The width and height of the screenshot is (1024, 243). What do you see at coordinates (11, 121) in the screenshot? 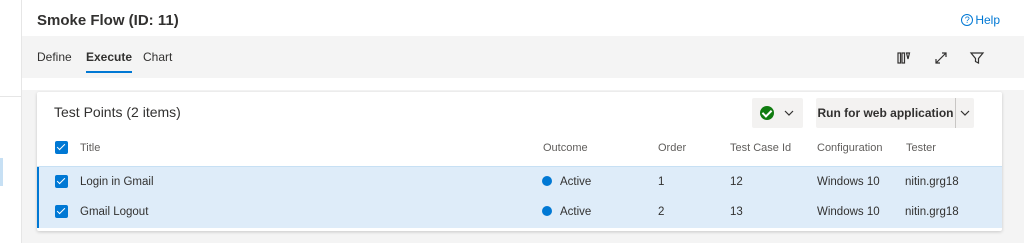
I see `left-nav-rail` at bounding box center [11, 121].